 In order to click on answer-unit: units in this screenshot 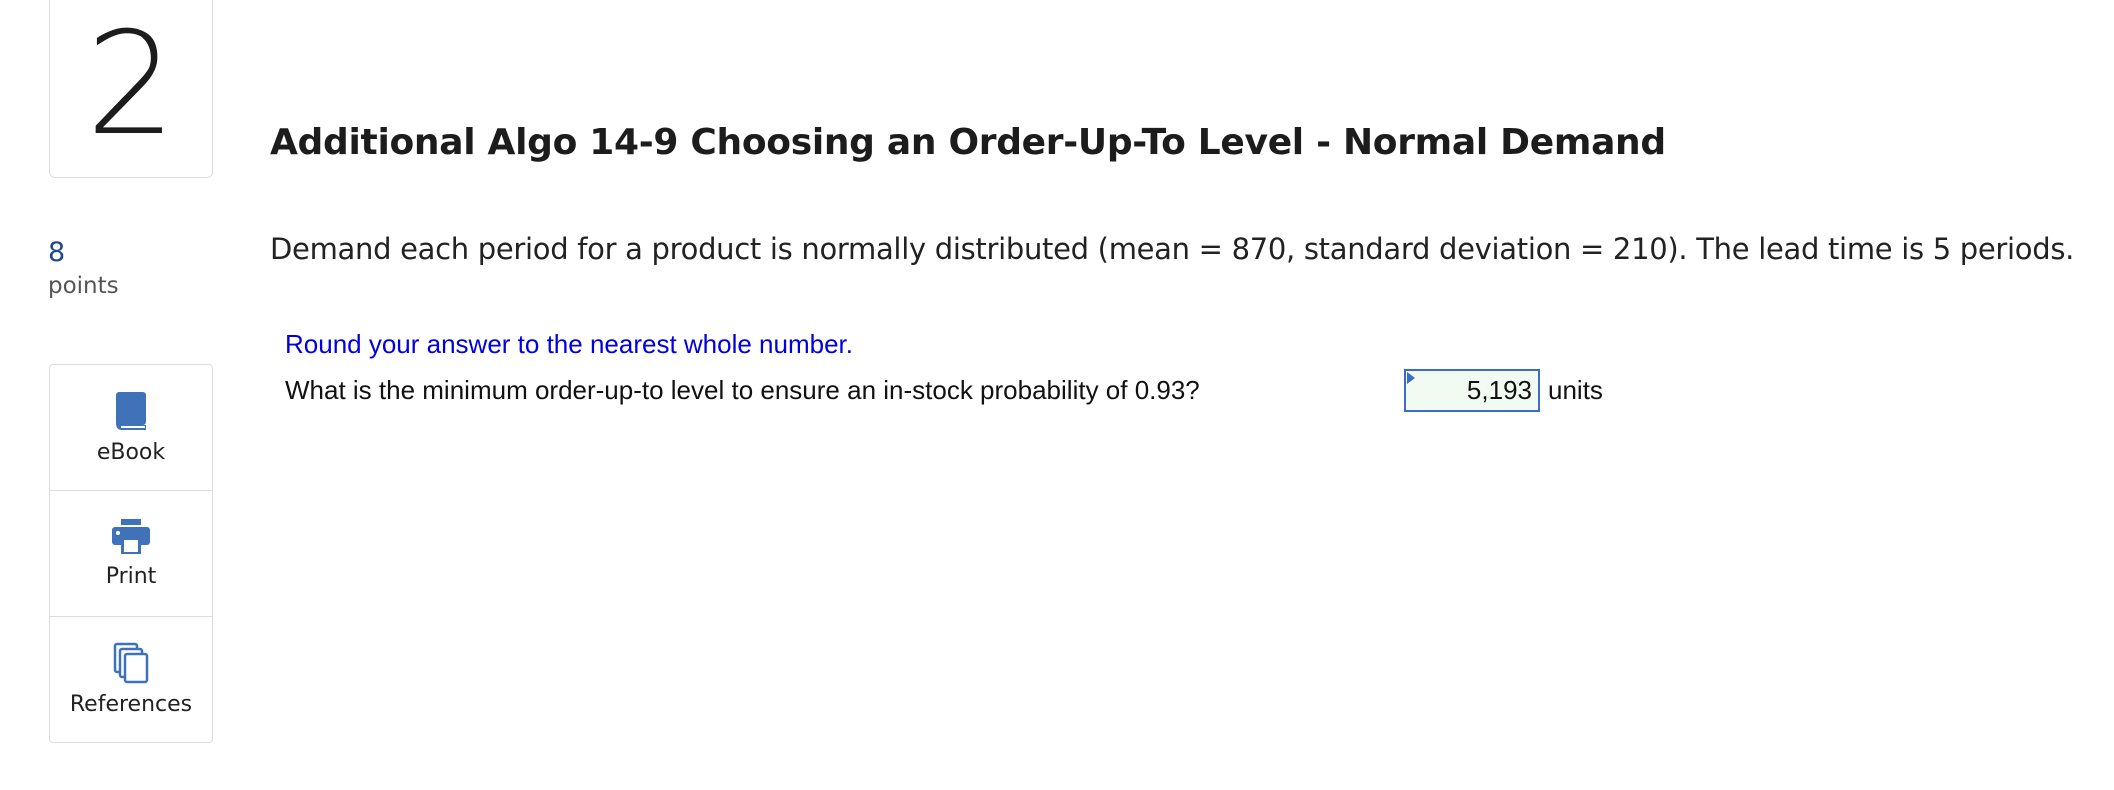, I will do `click(1575, 390)`.